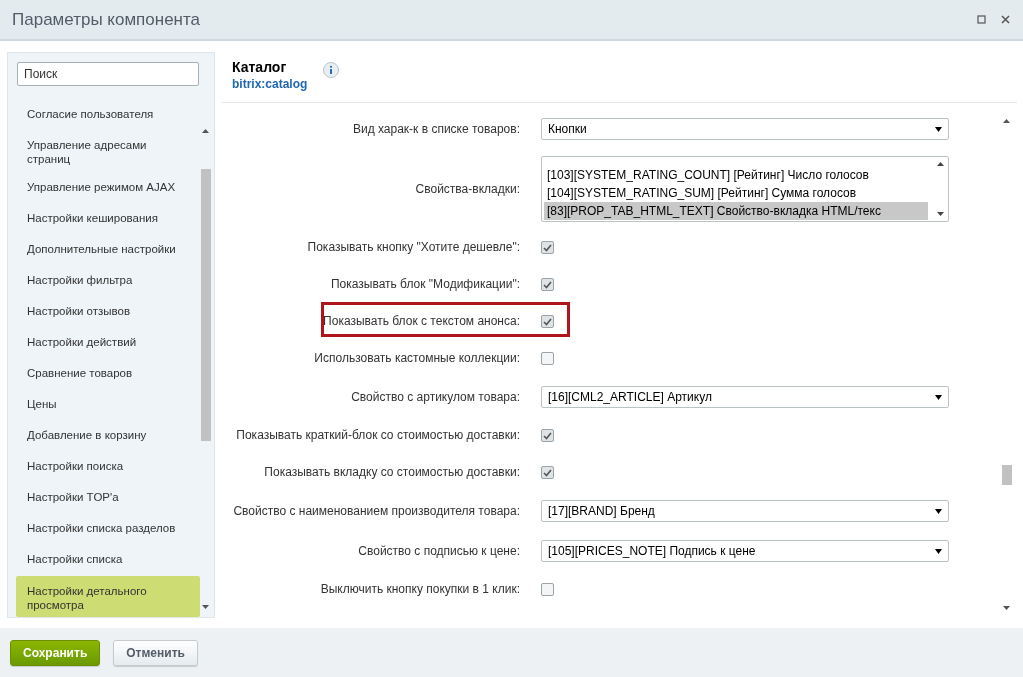  I want to click on sidebar-item: Сравнение товаров, so click(108, 374).